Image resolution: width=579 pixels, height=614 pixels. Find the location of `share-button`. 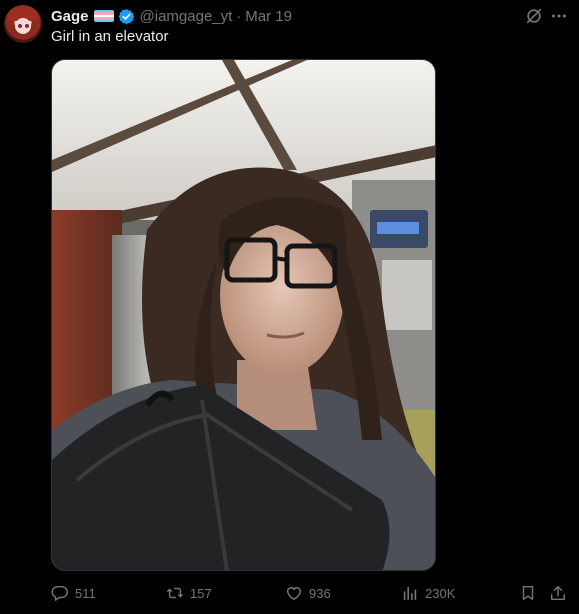

share-button is located at coordinates (561, 593).